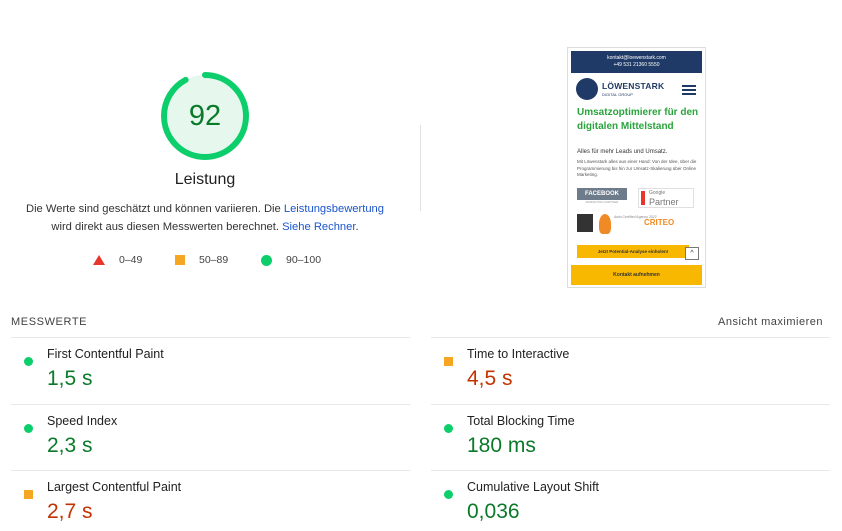  What do you see at coordinates (318, 227) in the screenshot?
I see `calculator-link: Siehe Rechner` at bounding box center [318, 227].